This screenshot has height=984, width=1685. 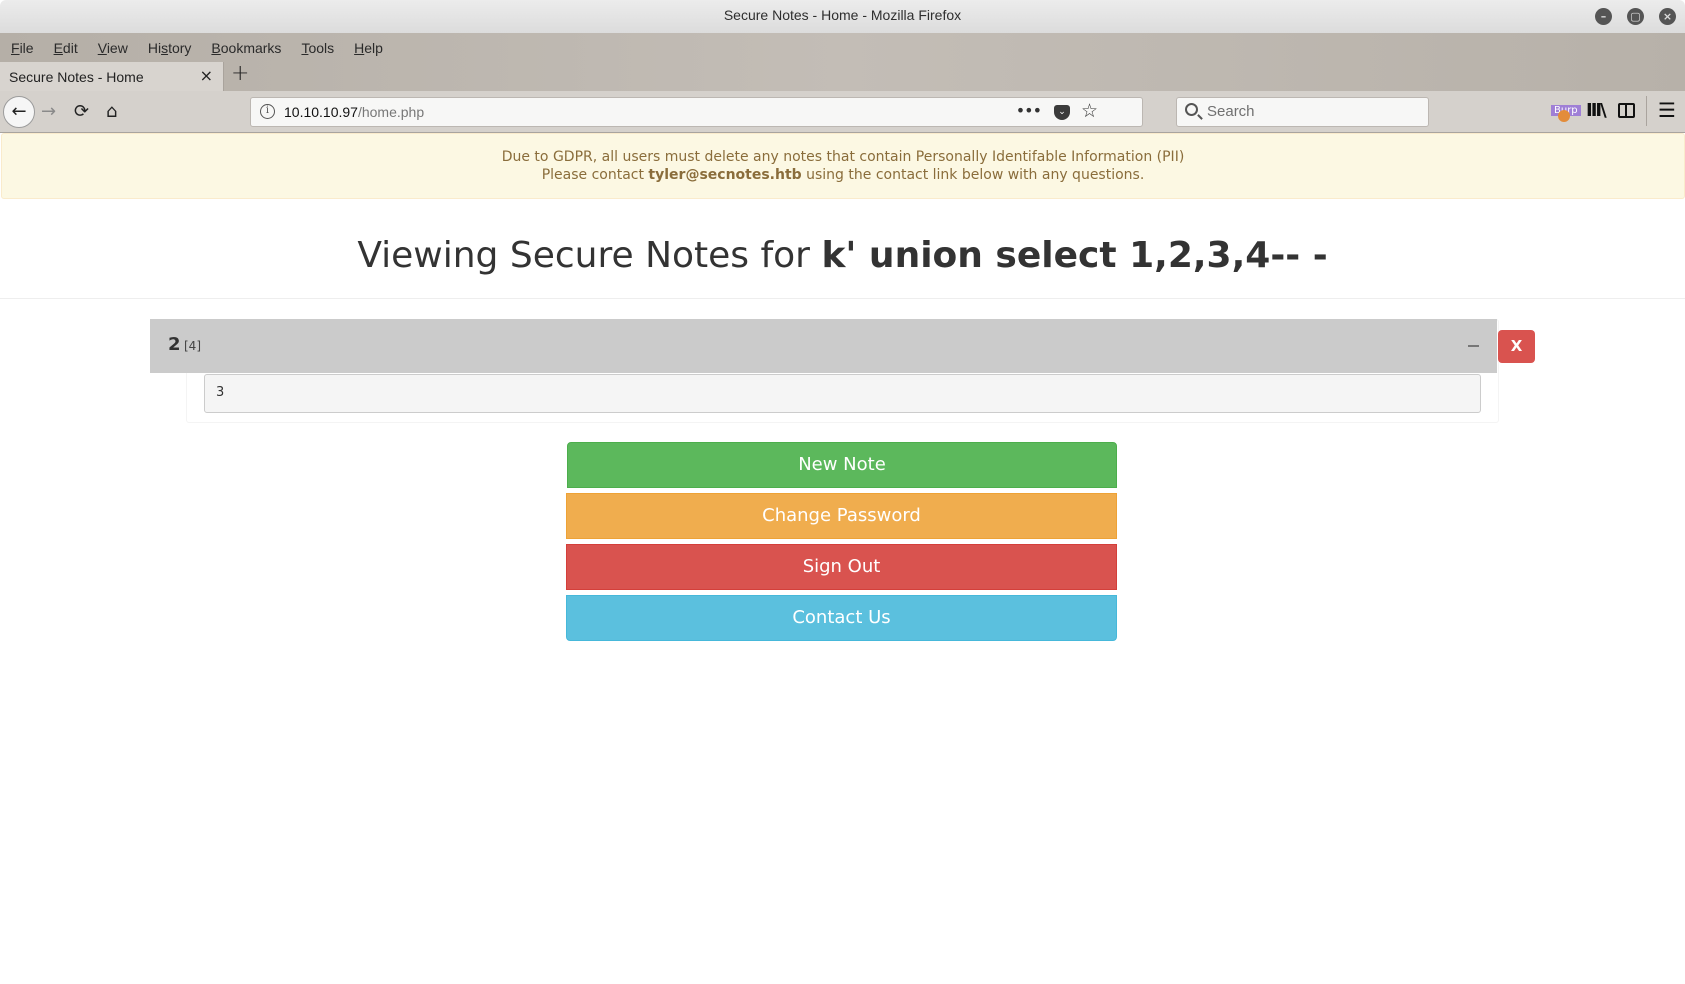 I want to click on url-host: 10.10.10.97, so click(x=321, y=112).